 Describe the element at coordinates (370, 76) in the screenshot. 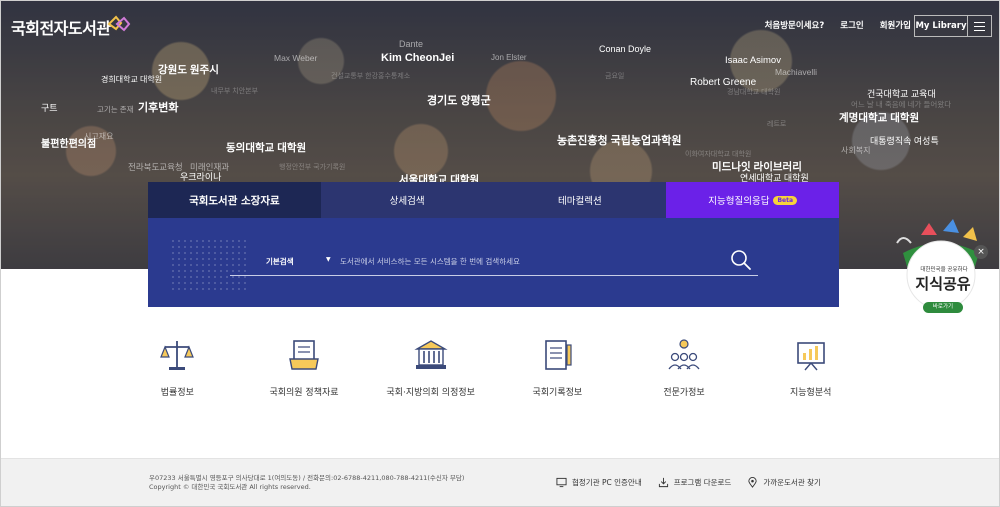

I see `keyword: 건설교통부 한강홍수통제소` at that location.